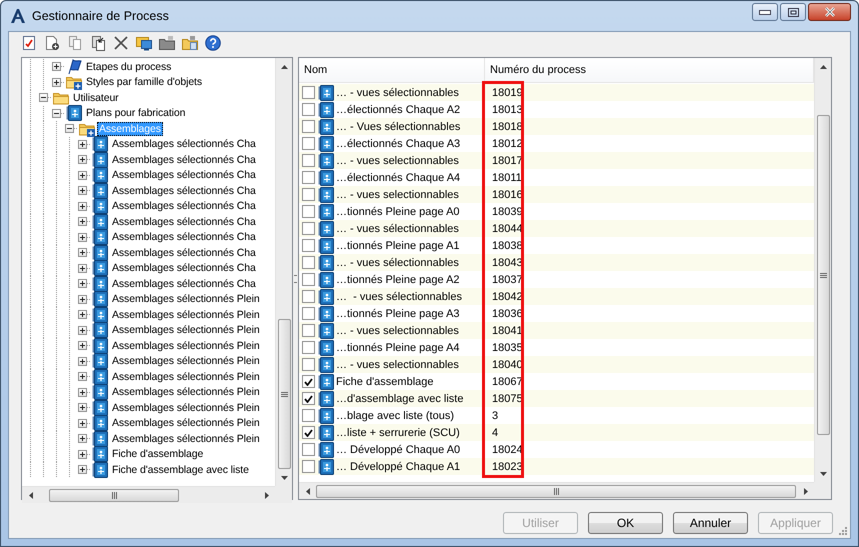  What do you see at coordinates (556, 160) in the screenshot?
I see `list-row: … - vues selectionnables 18017` at bounding box center [556, 160].